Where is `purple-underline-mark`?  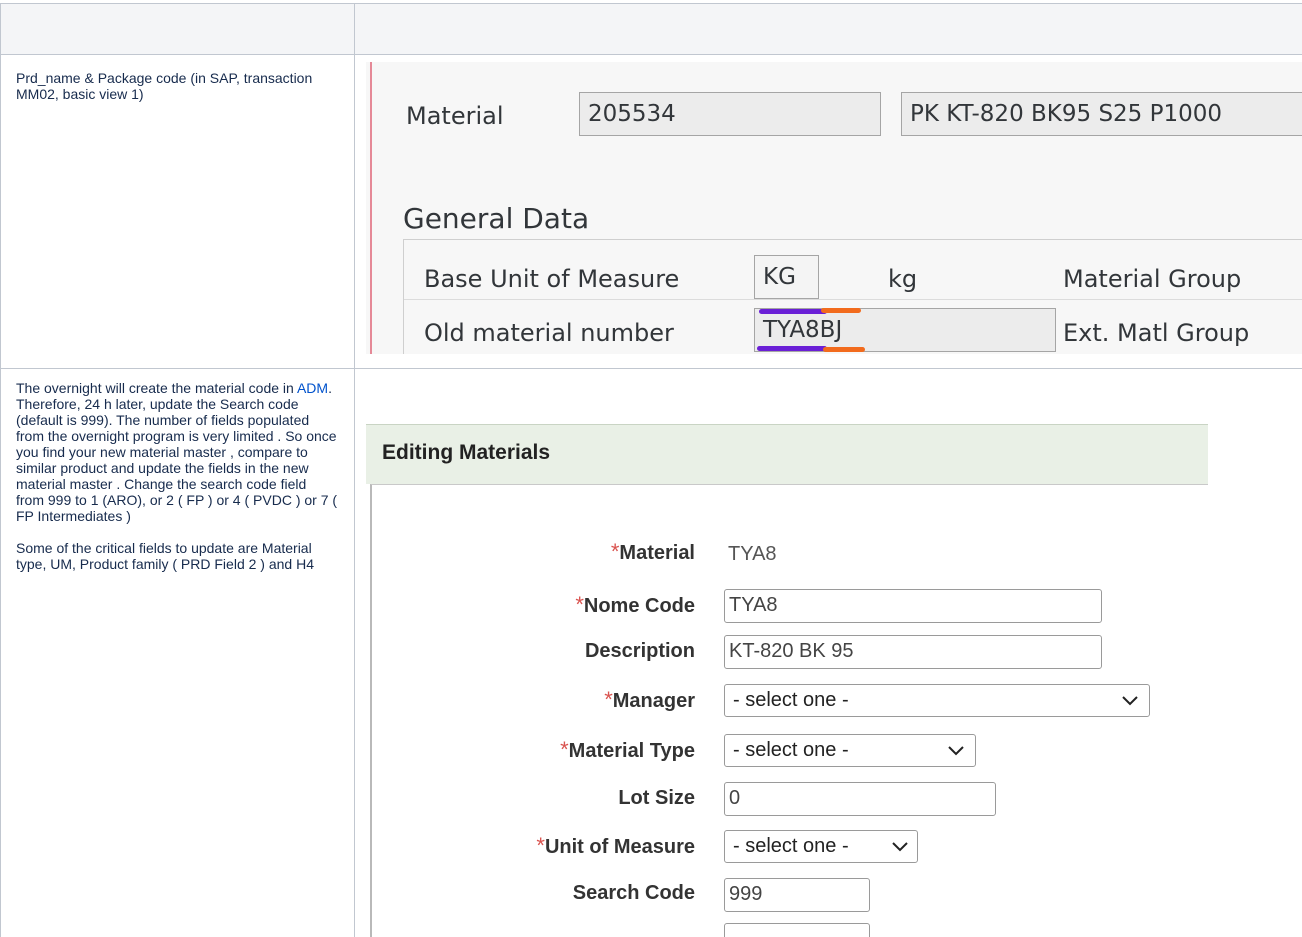
purple-underline-mark is located at coordinates (792, 348).